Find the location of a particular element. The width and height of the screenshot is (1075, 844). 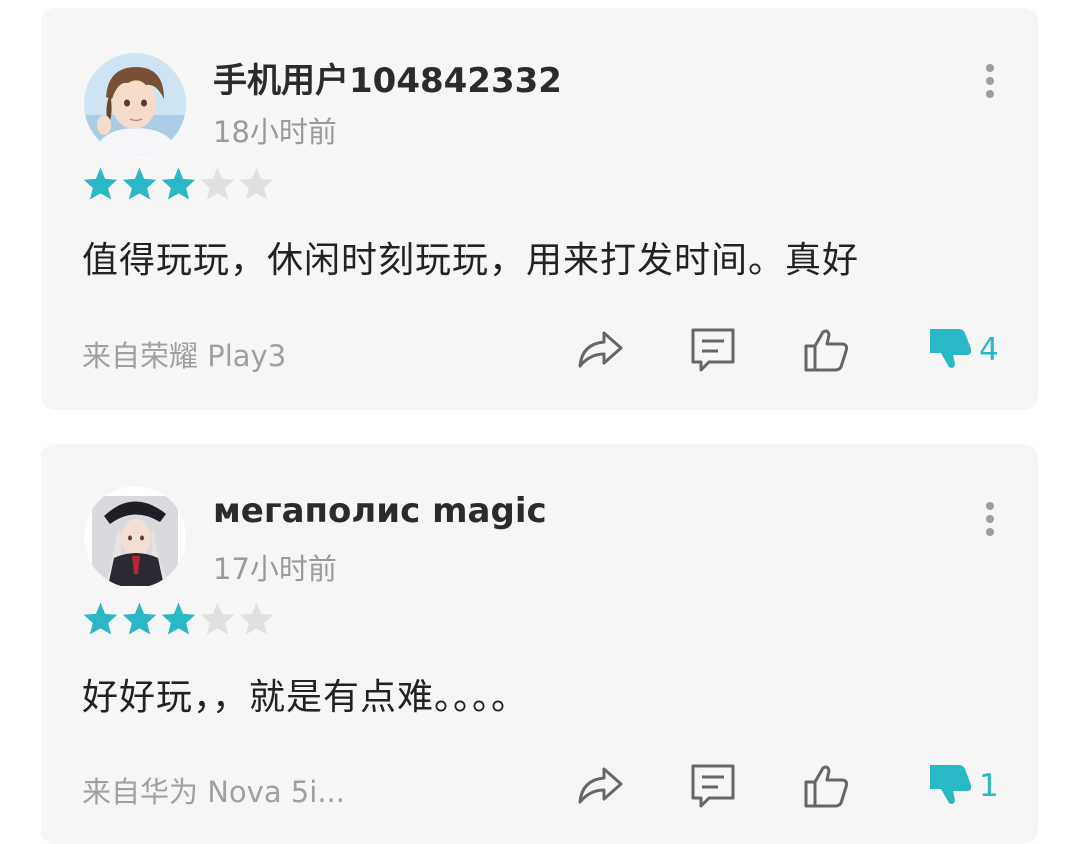

dislike-button: 4 is located at coordinates (963, 350).